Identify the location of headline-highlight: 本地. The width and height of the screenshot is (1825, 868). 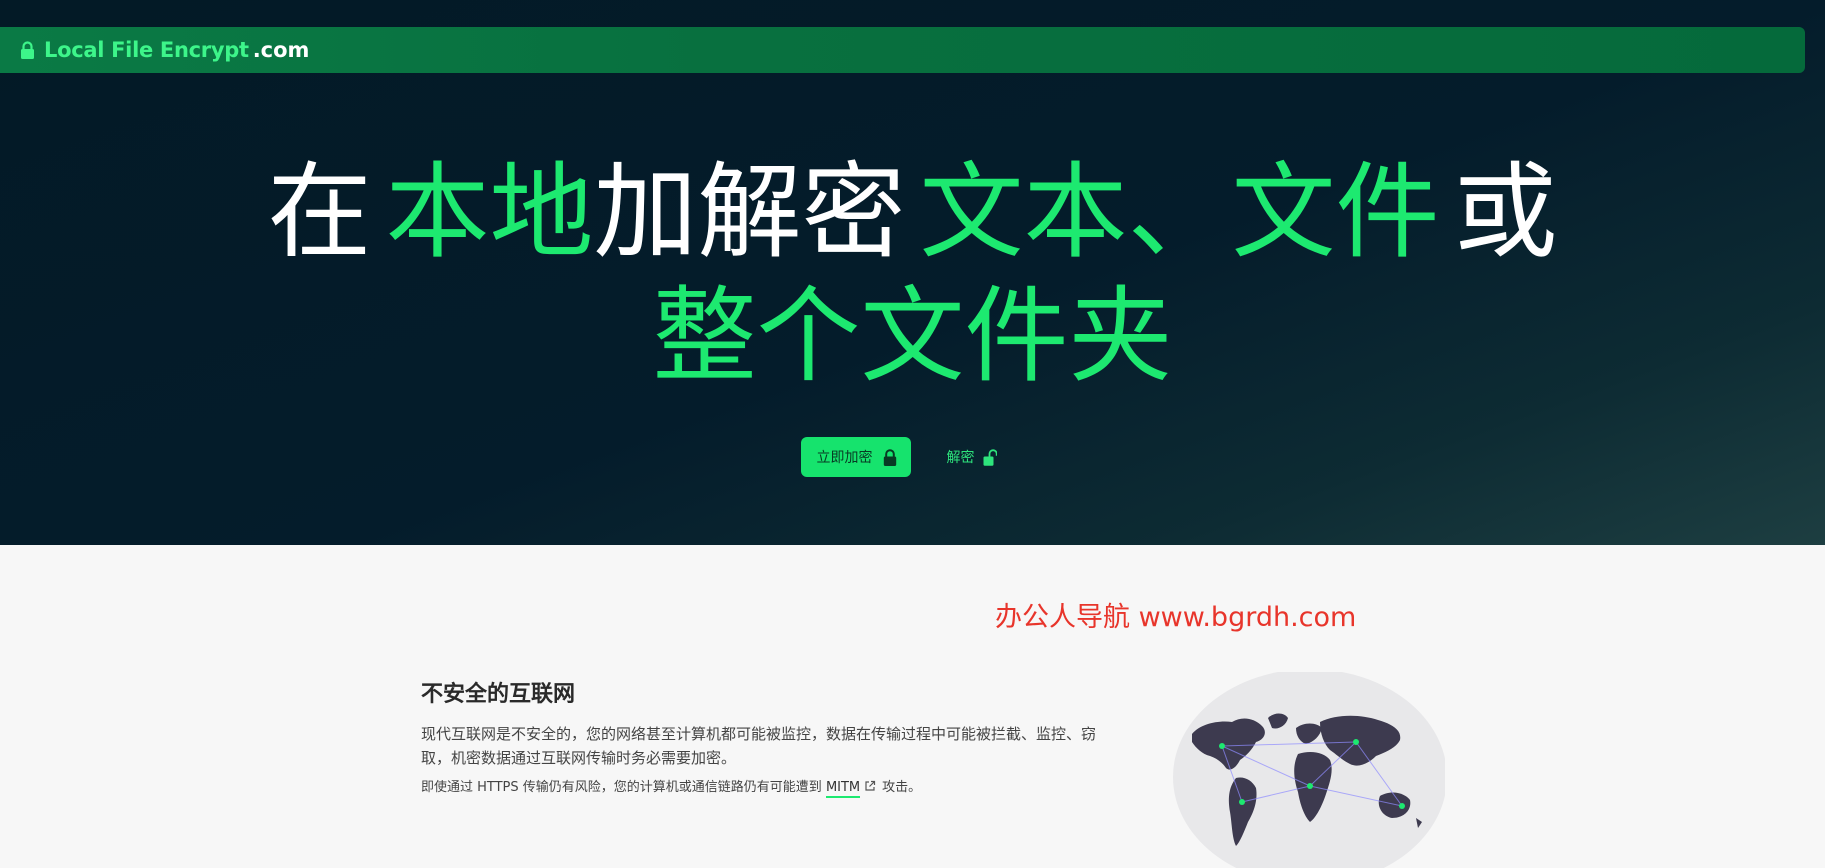
(489, 212).